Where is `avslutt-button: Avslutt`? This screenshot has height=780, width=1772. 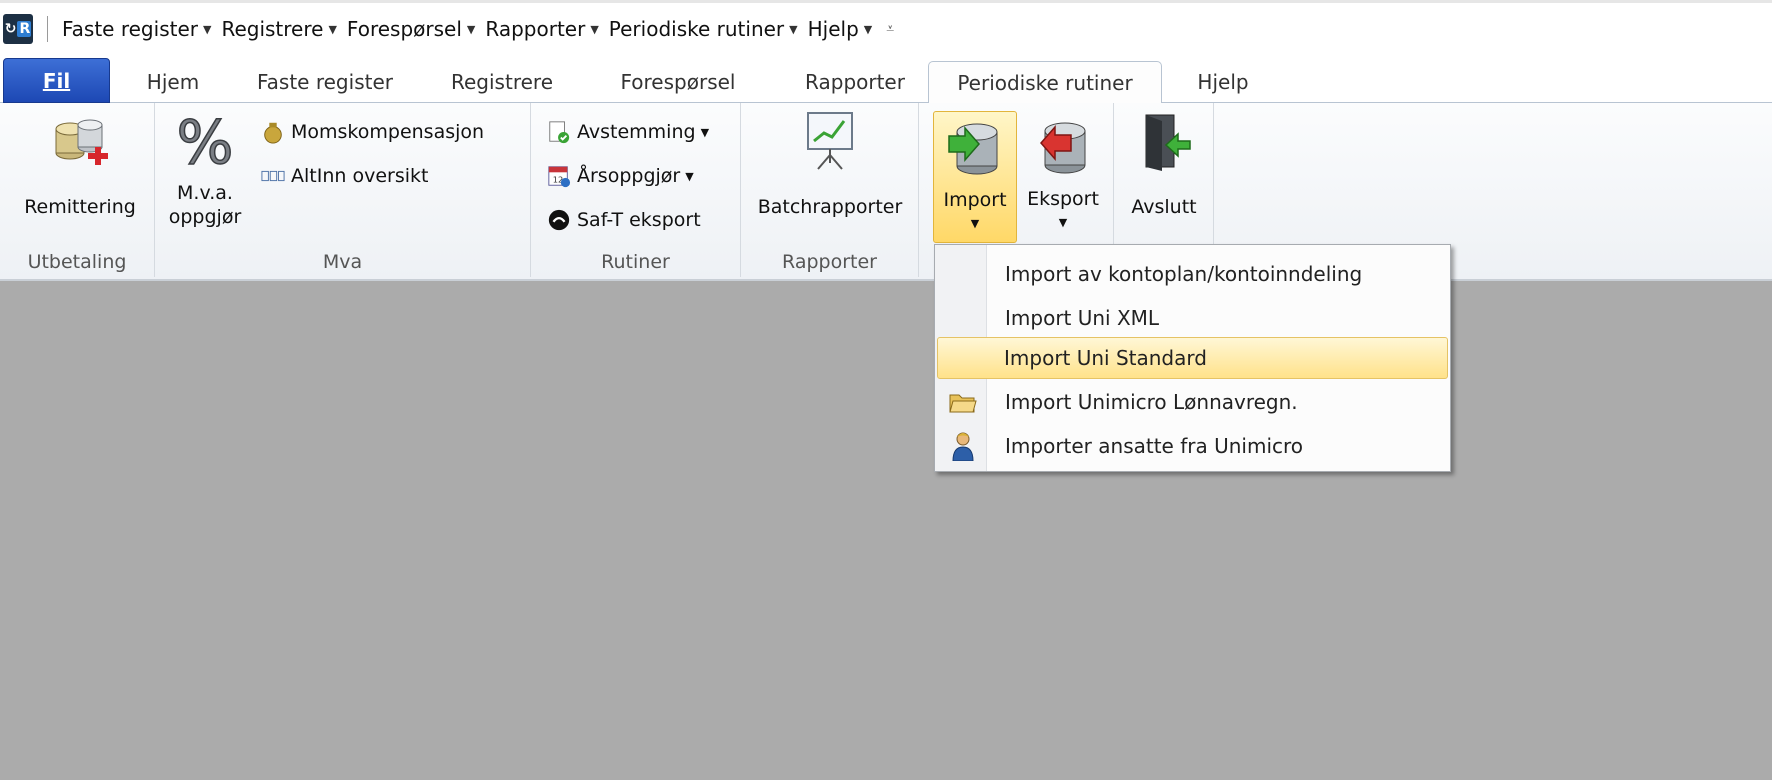
avslutt-button: Avslutt is located at coordinates (1164, 164).